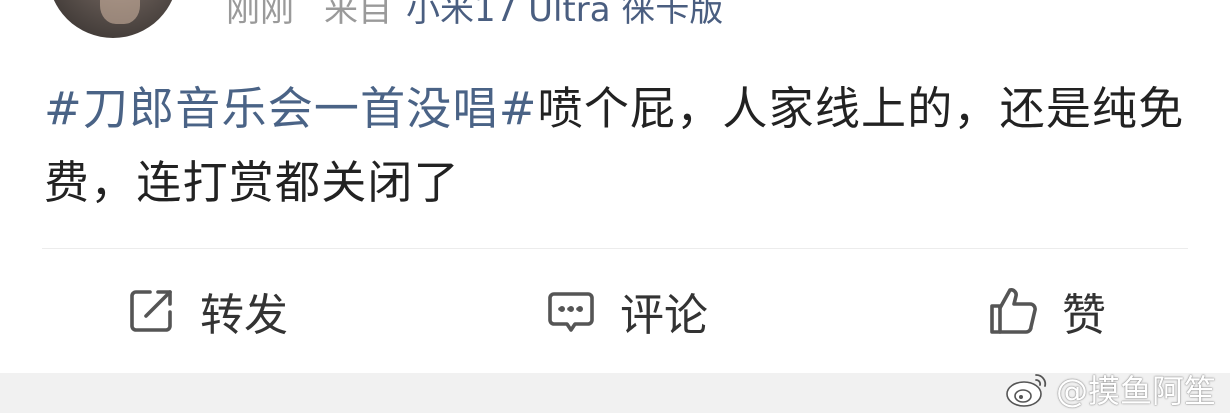  I want to click on watermark: @摸鱼阿笙, so click(1110, 389).